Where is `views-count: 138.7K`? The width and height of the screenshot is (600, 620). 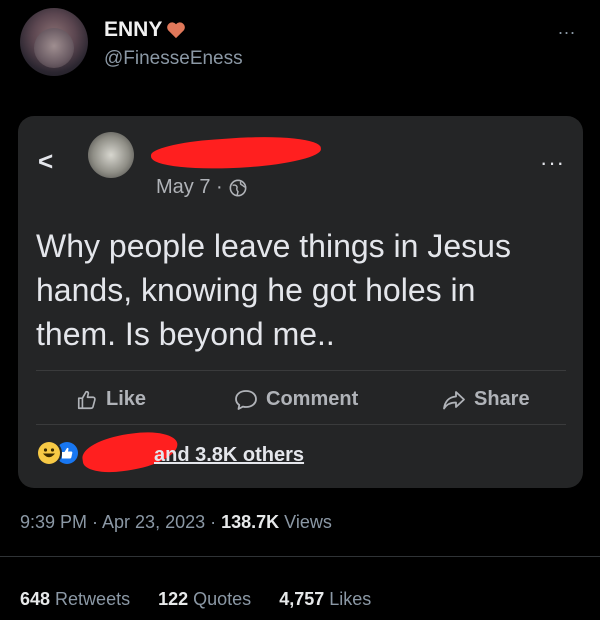 views-count: 138.7K is located at coordinates (250, 522).